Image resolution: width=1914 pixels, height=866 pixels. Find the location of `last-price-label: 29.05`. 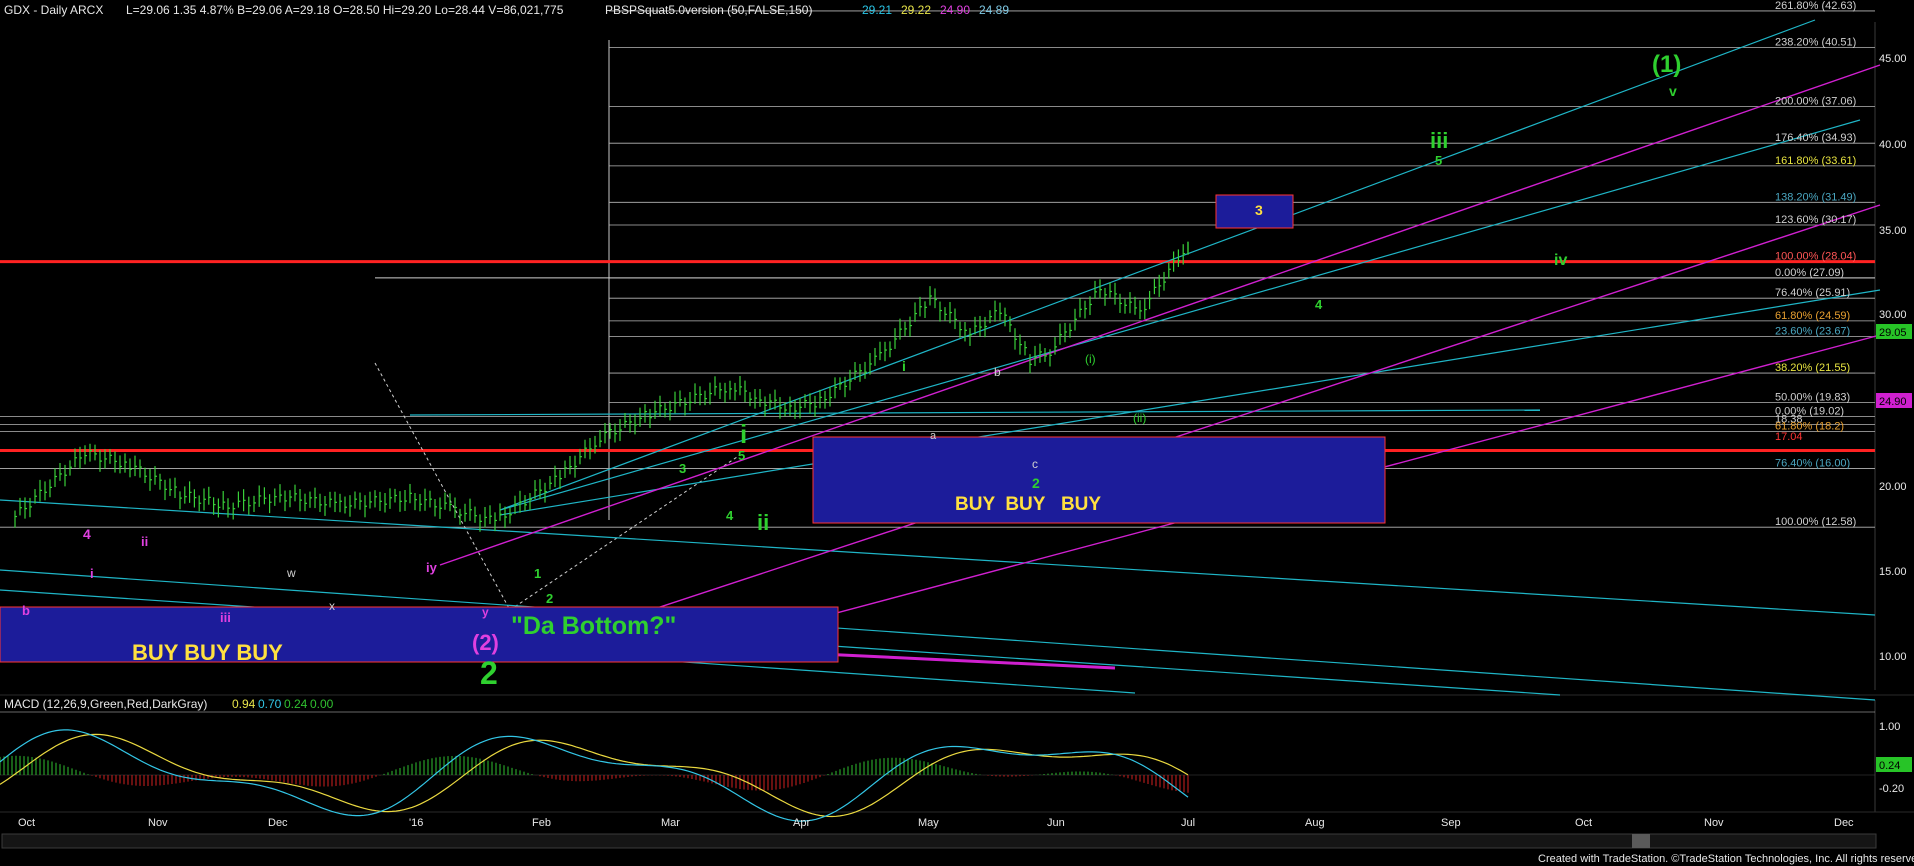

last-price-label: 29.05 is located at coordinates (1893, 333).